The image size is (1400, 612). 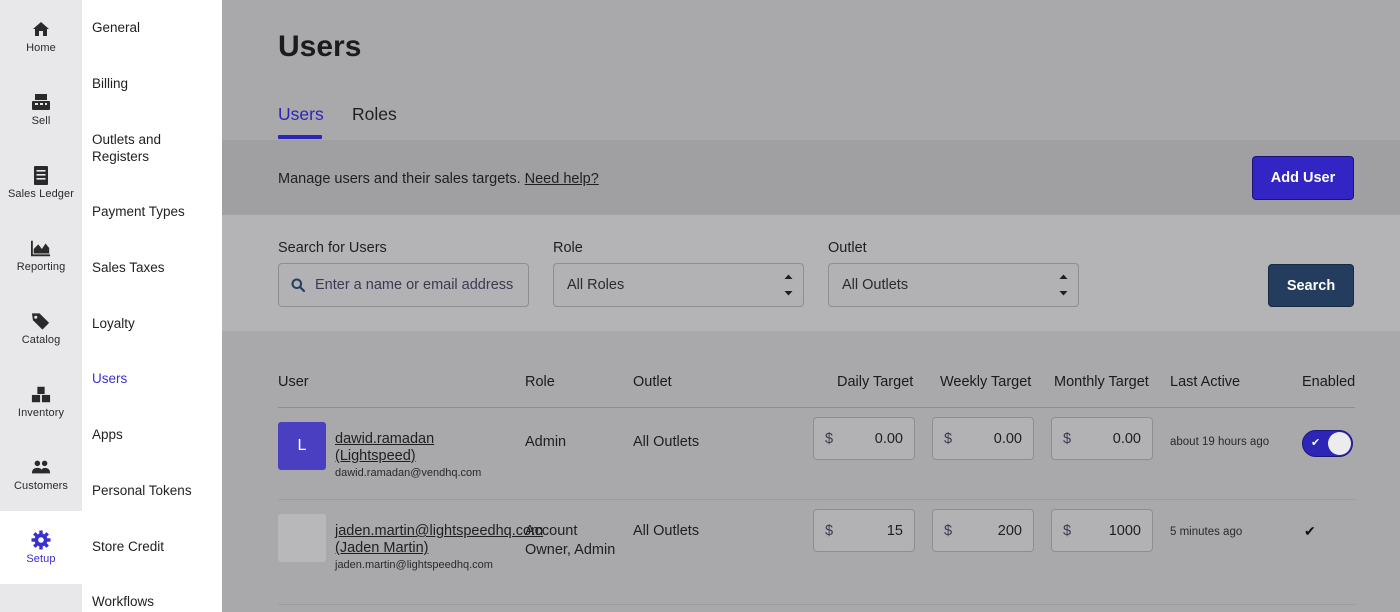 I want to click on page-title: Users, so click(x=320, y=46).